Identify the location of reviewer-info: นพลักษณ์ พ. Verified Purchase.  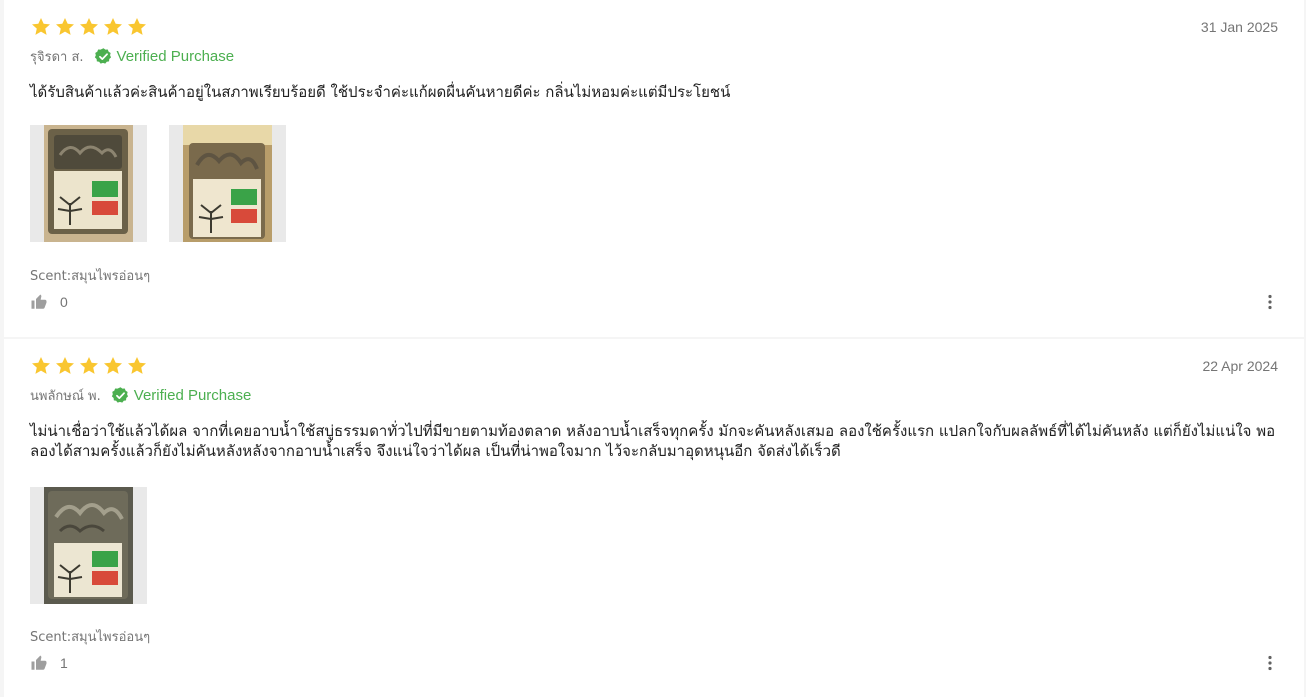
(140, 395).